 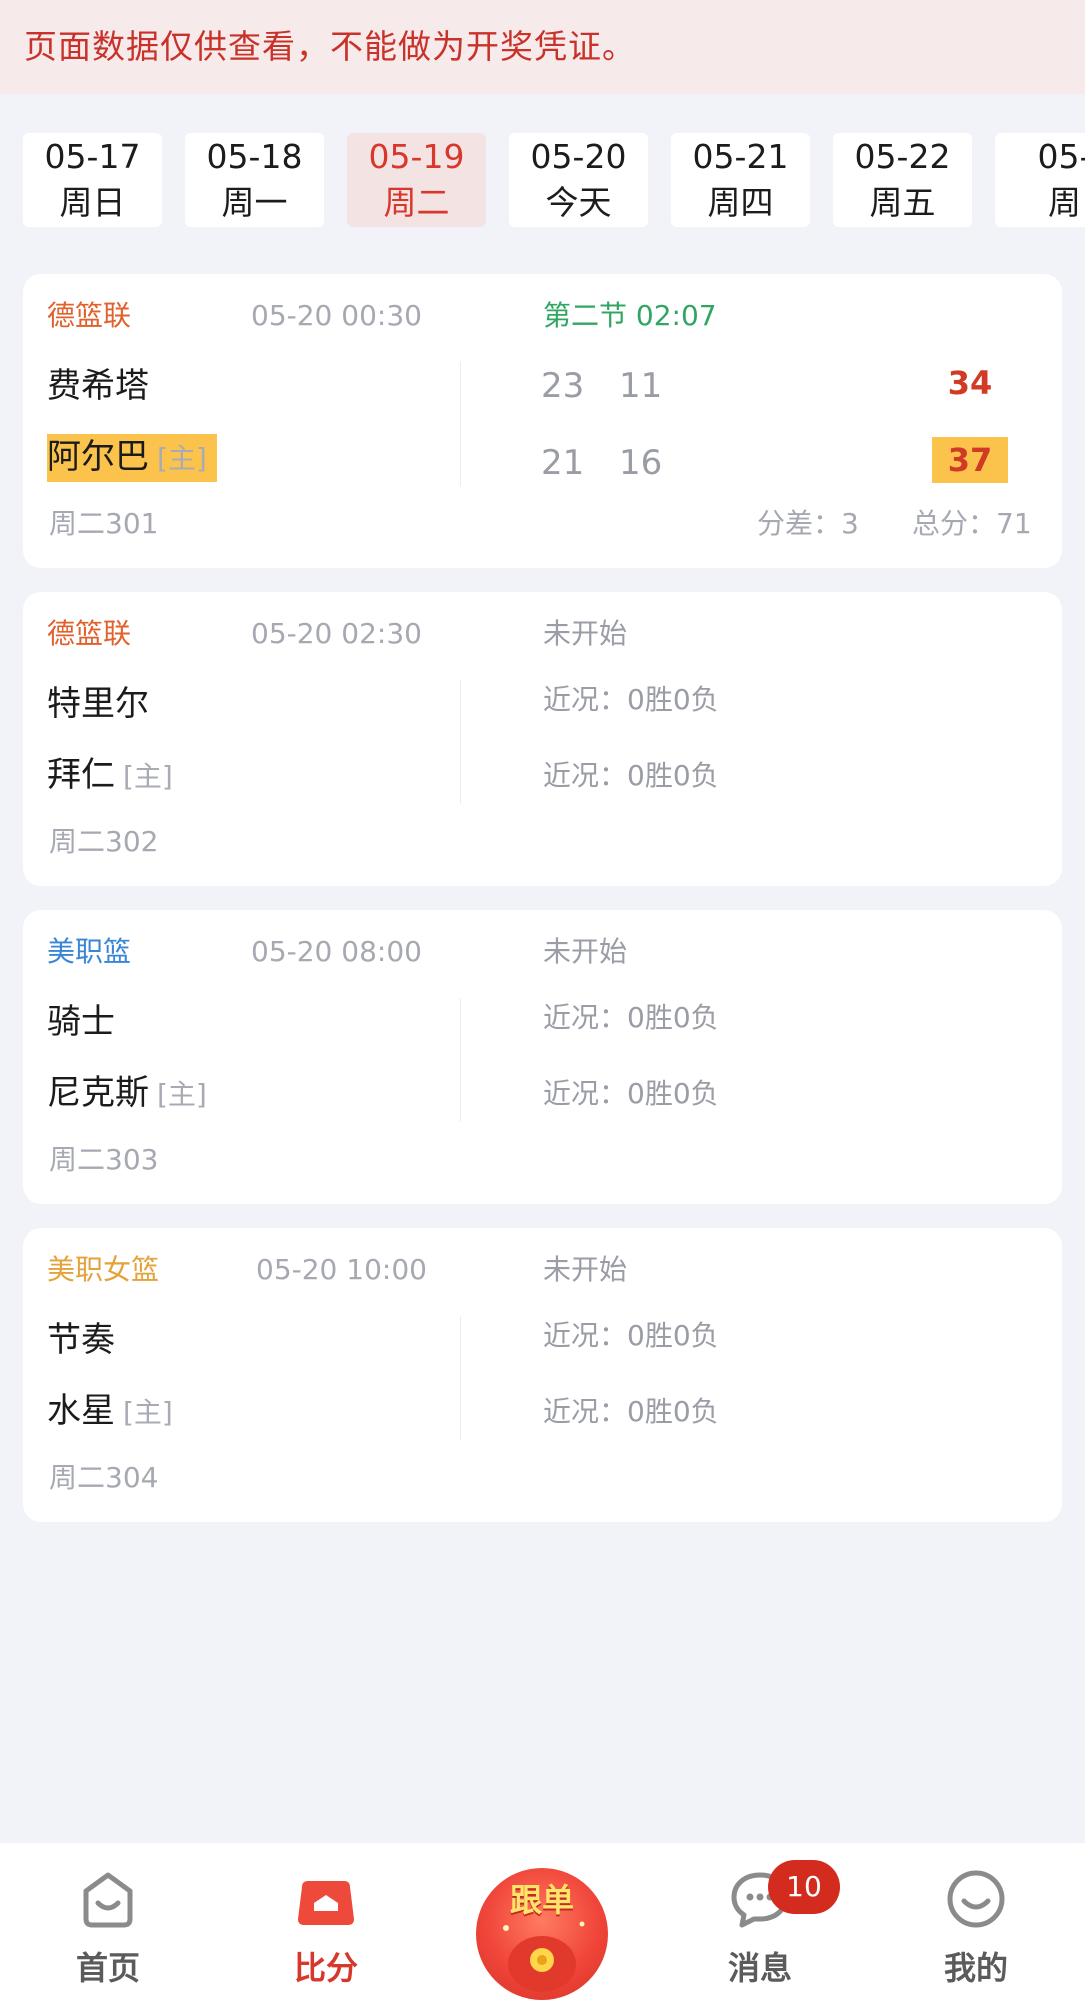 I want to click on date-tab-0520: 05-20 今天, so click(x=578, y=180).